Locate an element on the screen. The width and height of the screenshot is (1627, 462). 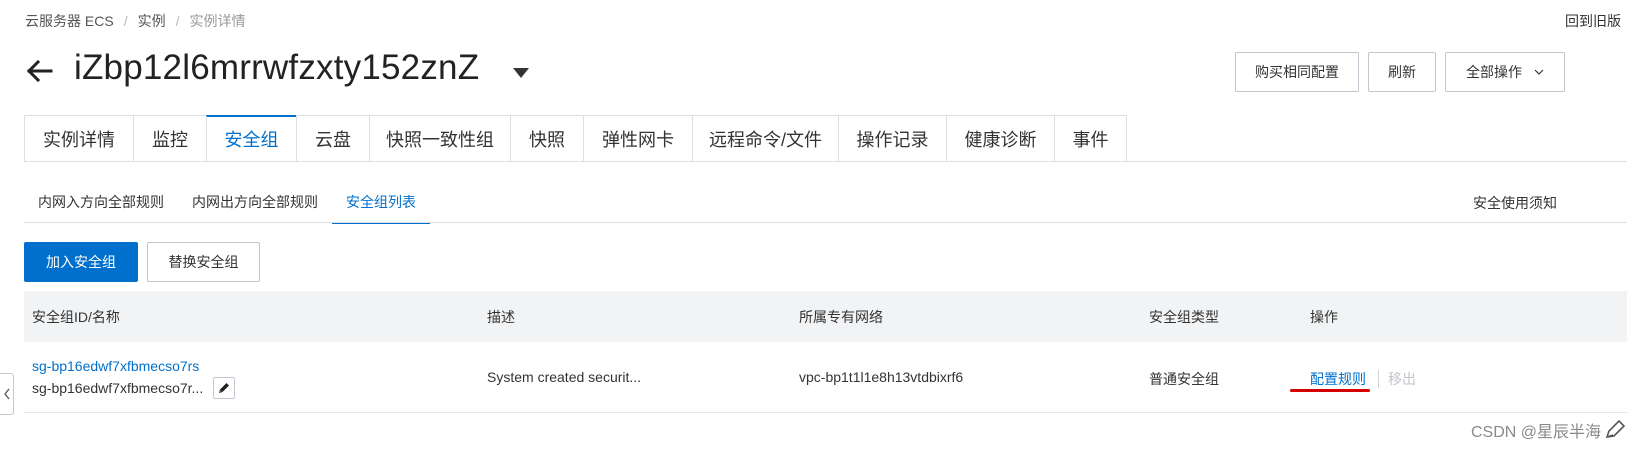
tab-elastic-network-card: 弹性网卡 is located at coordinates (637, 138).